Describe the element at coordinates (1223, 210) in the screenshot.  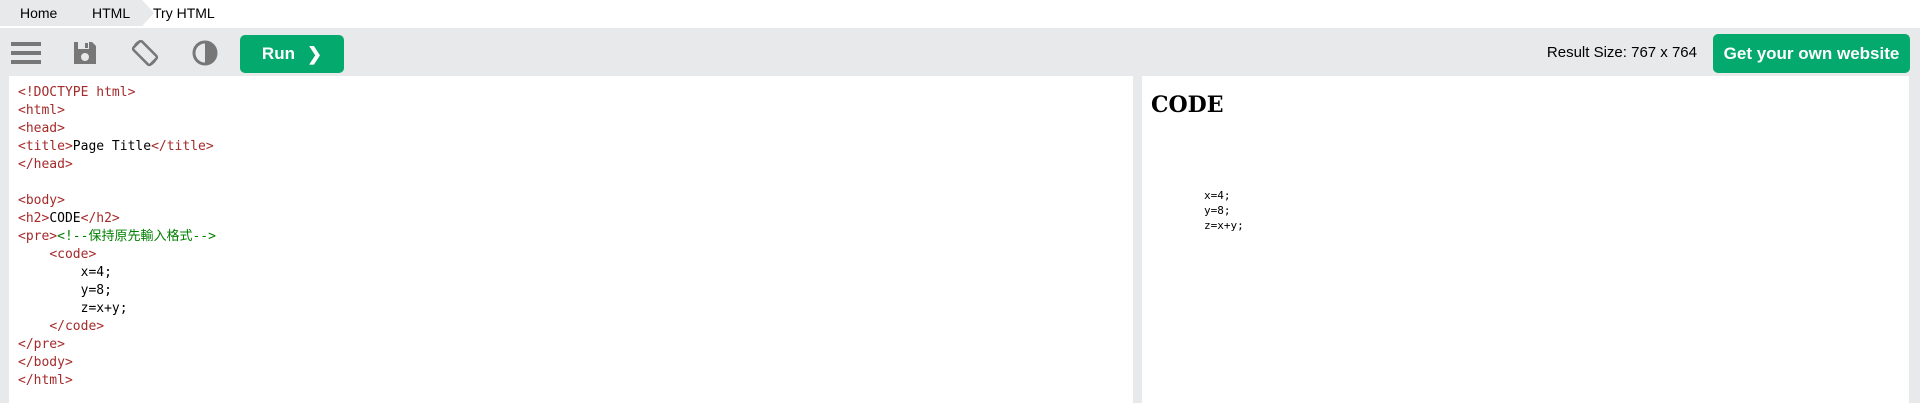
I see `result-code: x=4; y=8; z=x+y;` at that location.